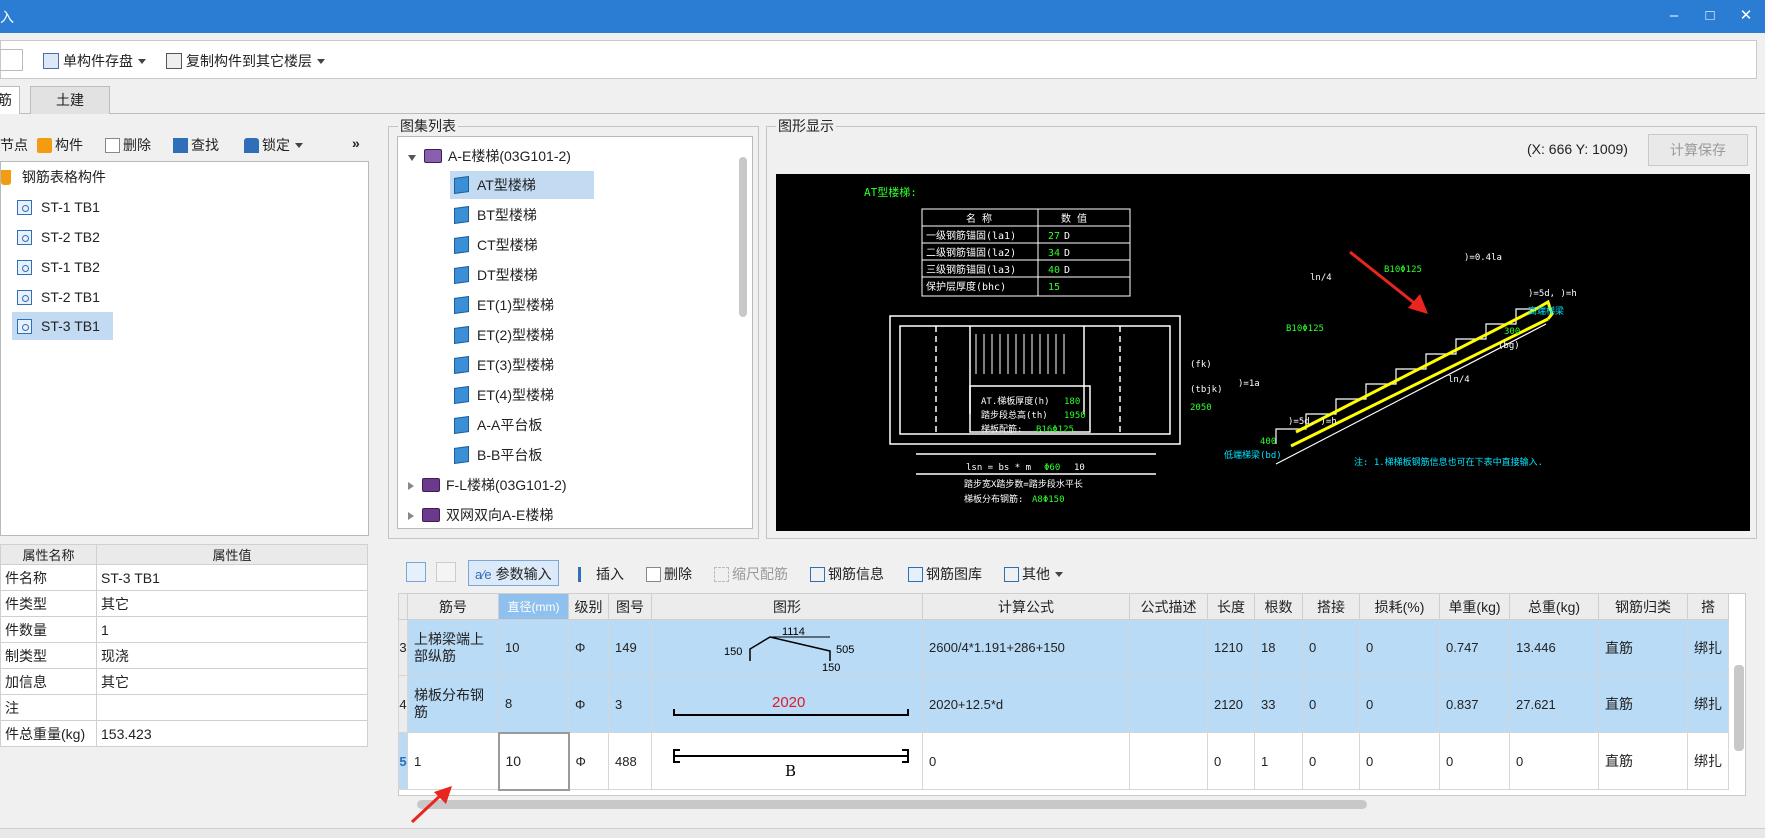  What do you see at coordinates (787, 761) in the screenshot?
I see `cell-shape: B` at bounding box center [787, 761].